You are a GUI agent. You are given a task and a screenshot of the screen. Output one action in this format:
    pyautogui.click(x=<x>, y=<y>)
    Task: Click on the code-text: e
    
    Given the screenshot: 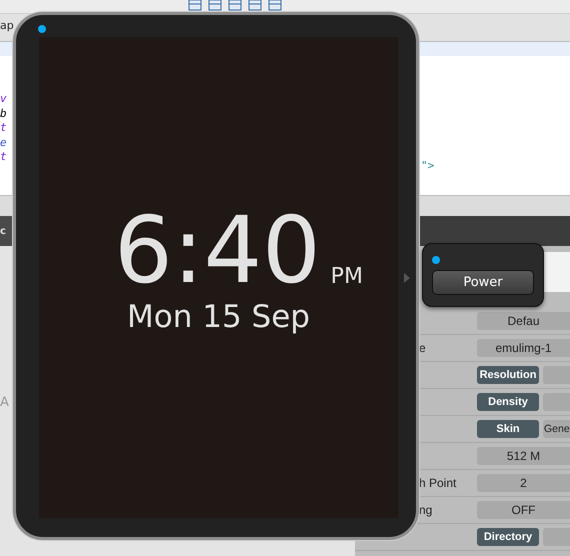 What is the action you would take?
    pyautogui.click(x=3, y=143)
    